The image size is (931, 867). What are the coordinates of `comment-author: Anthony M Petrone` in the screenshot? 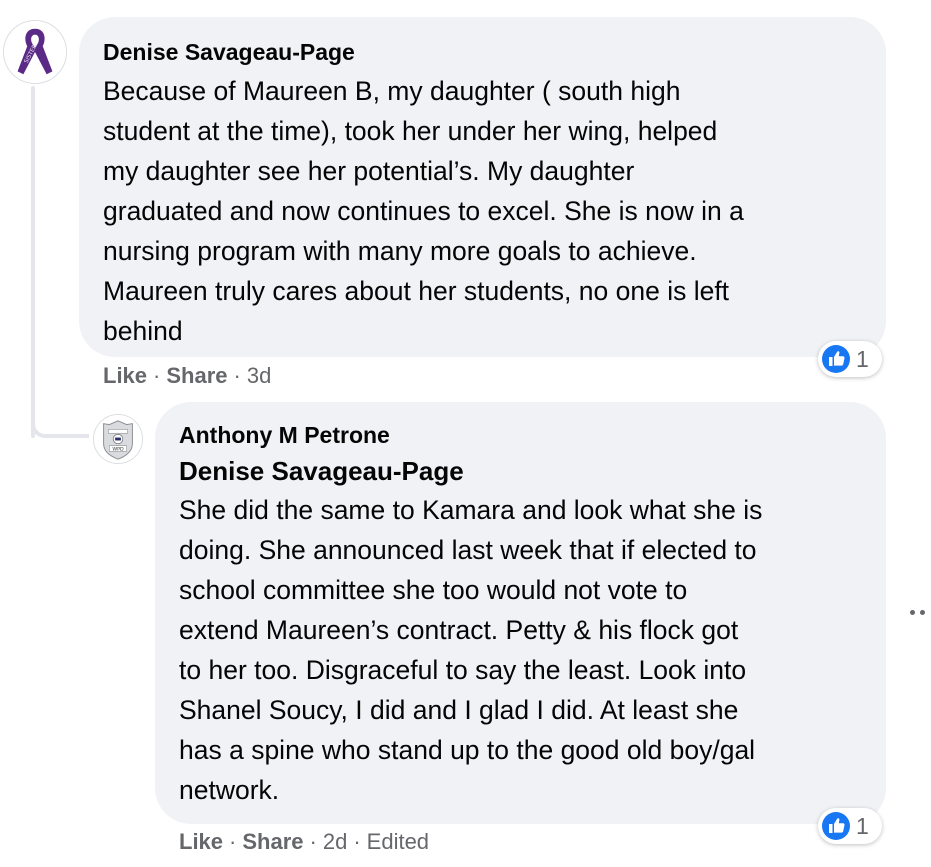 It's located at (520, 435).